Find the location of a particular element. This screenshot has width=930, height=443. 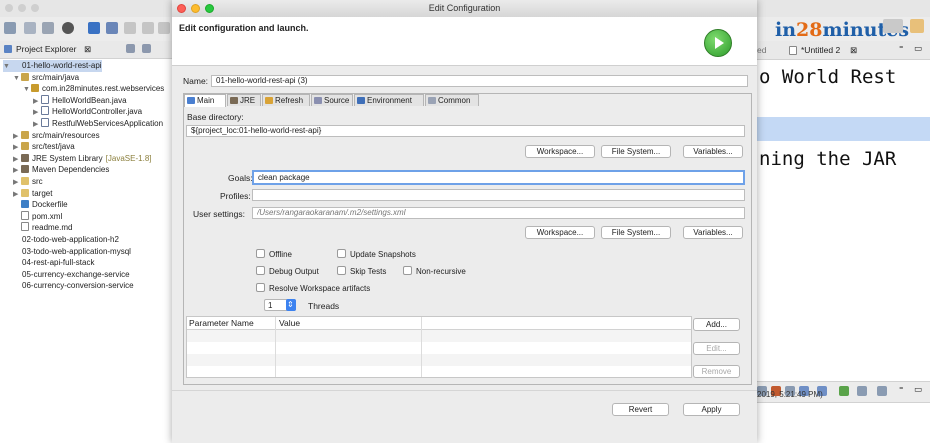

column-header-value: Value is located at coordinates (289, 323).